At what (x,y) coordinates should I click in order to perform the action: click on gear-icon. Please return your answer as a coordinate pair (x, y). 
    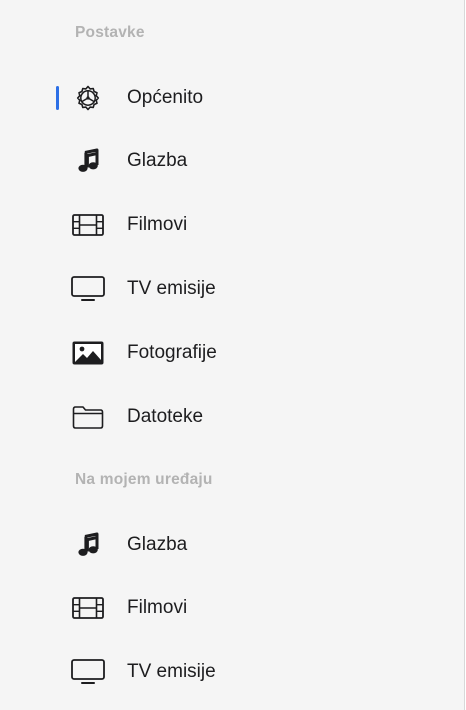
    Looking at the image, I should click on (88, 98).